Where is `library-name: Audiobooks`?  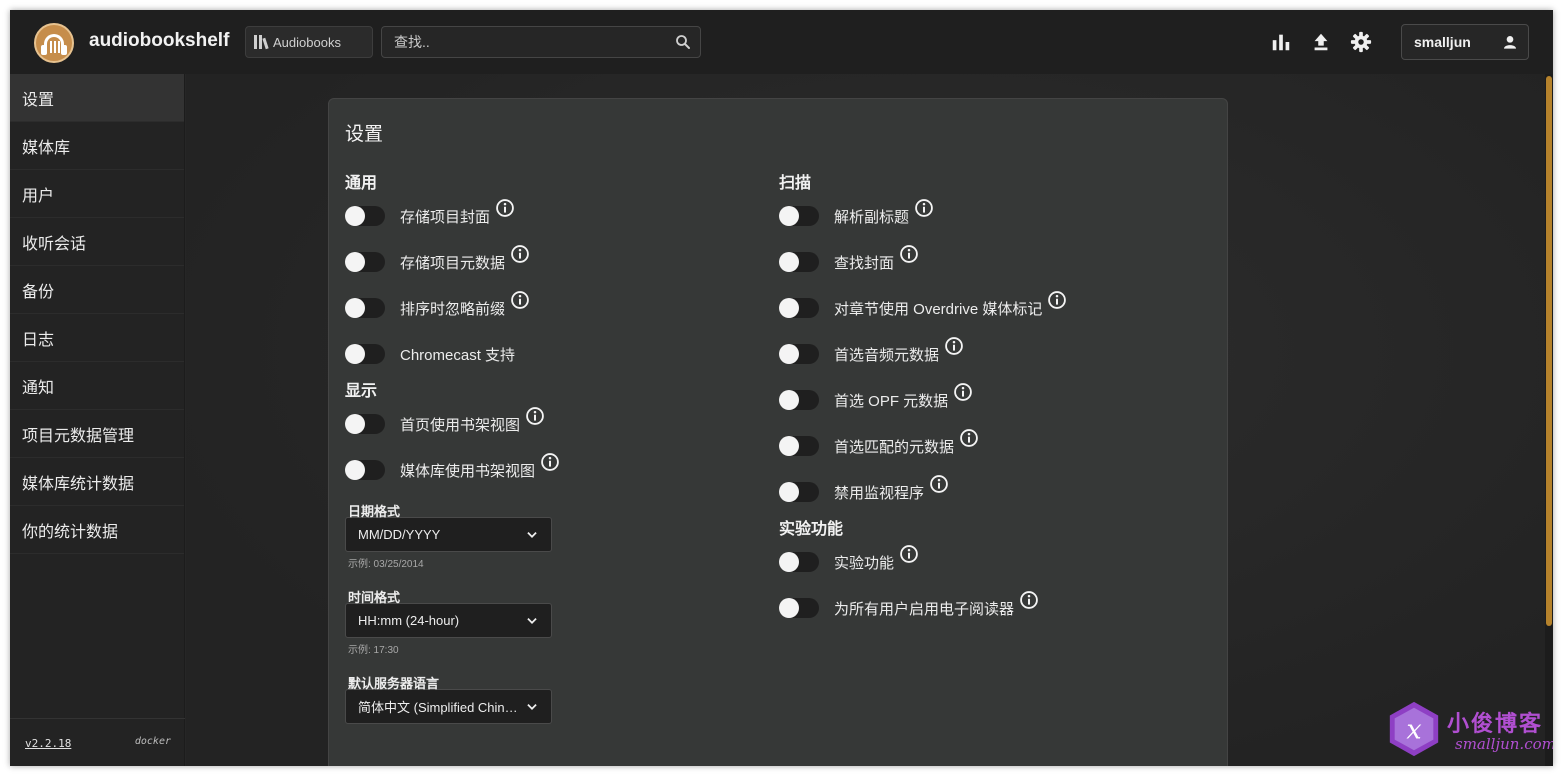
library-name: Audiobooks is located at coordinates (307, 42).